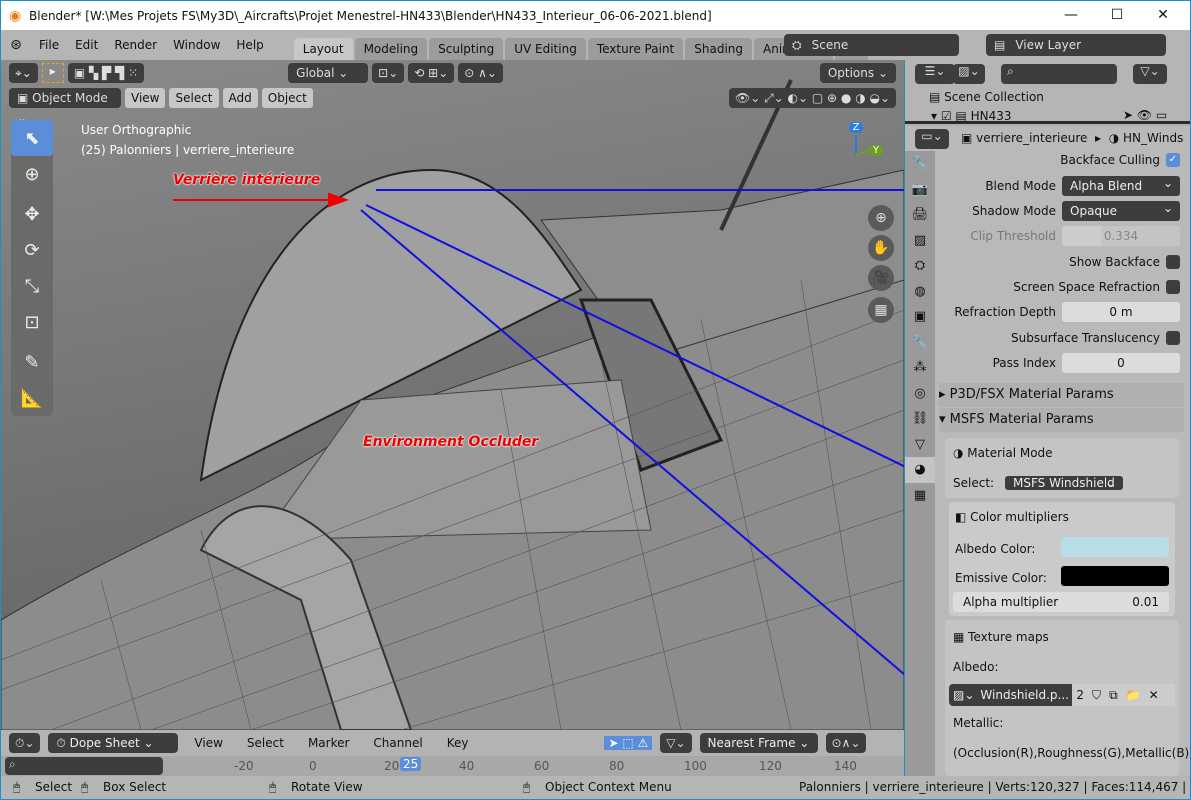 Image resolution: width=1191 pixels, height=800 pixels. I want to click on menu-window: Window, so click(196, 45).